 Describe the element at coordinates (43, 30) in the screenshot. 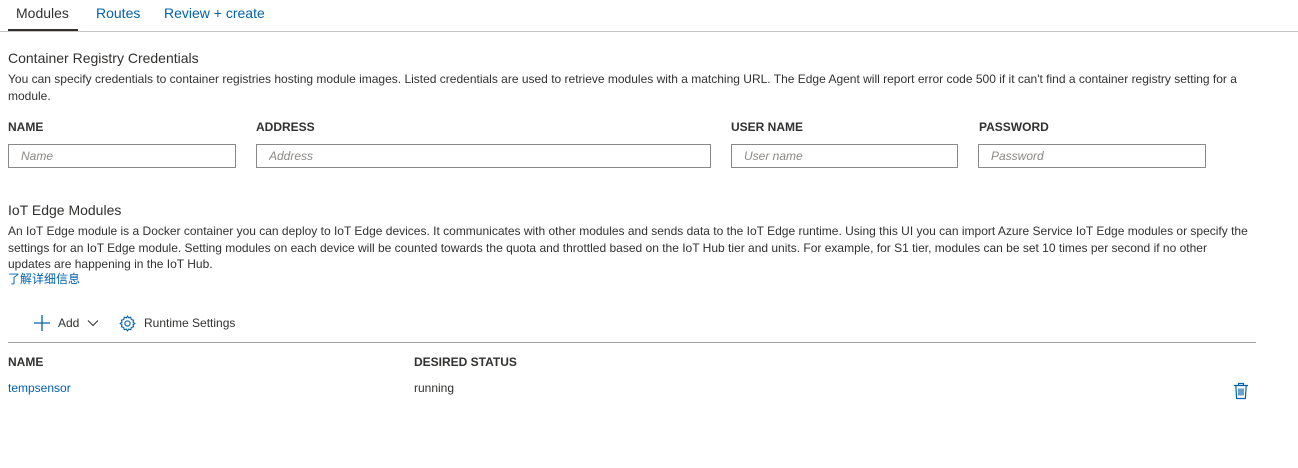

I see `active-tab-indicator` at that location.